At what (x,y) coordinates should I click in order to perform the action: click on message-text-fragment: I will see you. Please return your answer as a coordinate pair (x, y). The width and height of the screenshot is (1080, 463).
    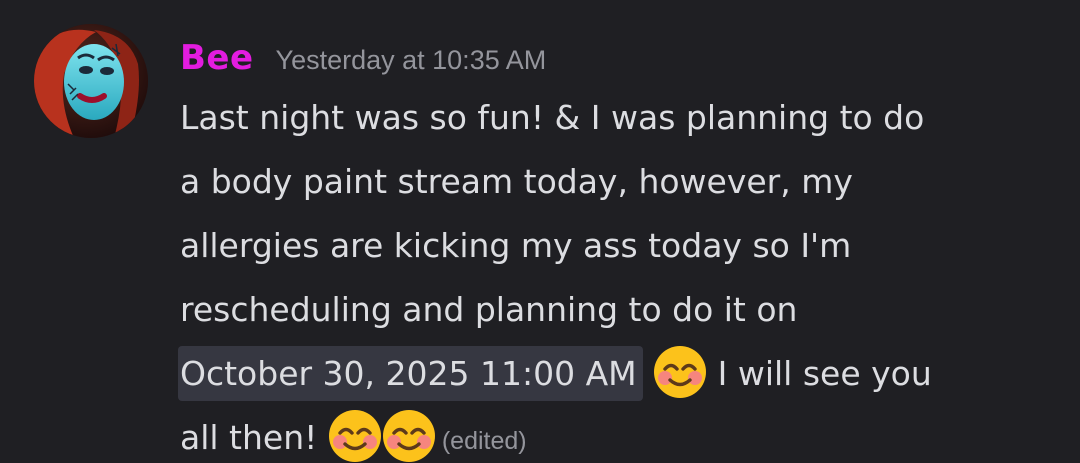
    Looking at the image, I should click on (819, 373).